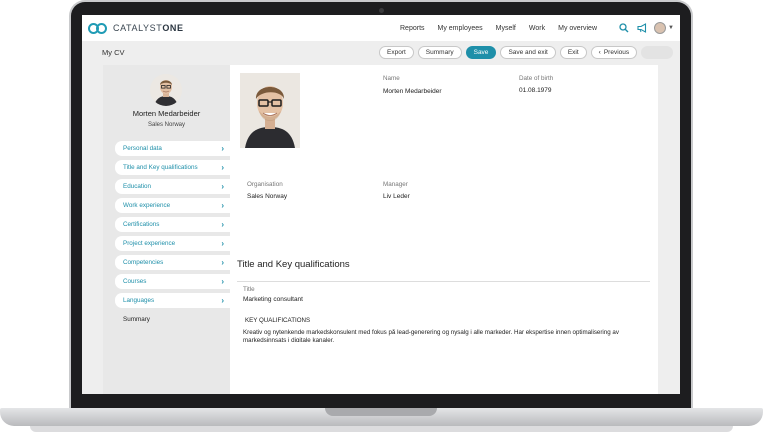  I want to click on sidebar-item-work-experience: Work experience ›, so click(172, 205).